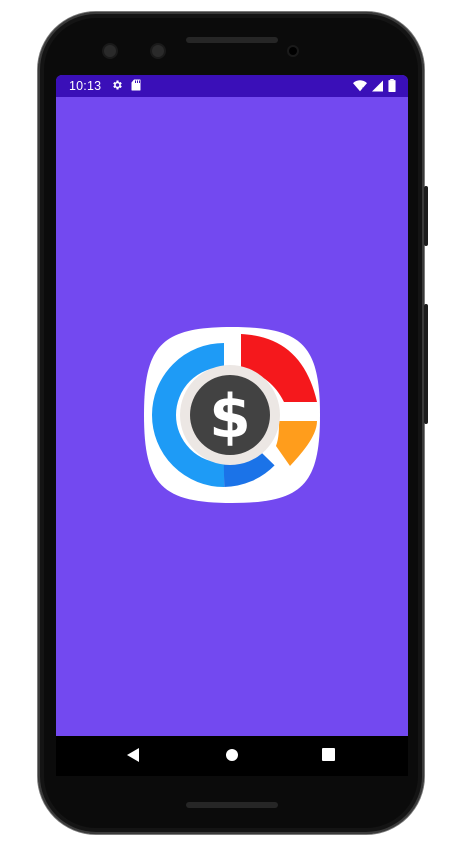 The image size is (467, 851). I want to click on sd-card-icon, so click(136, 85).